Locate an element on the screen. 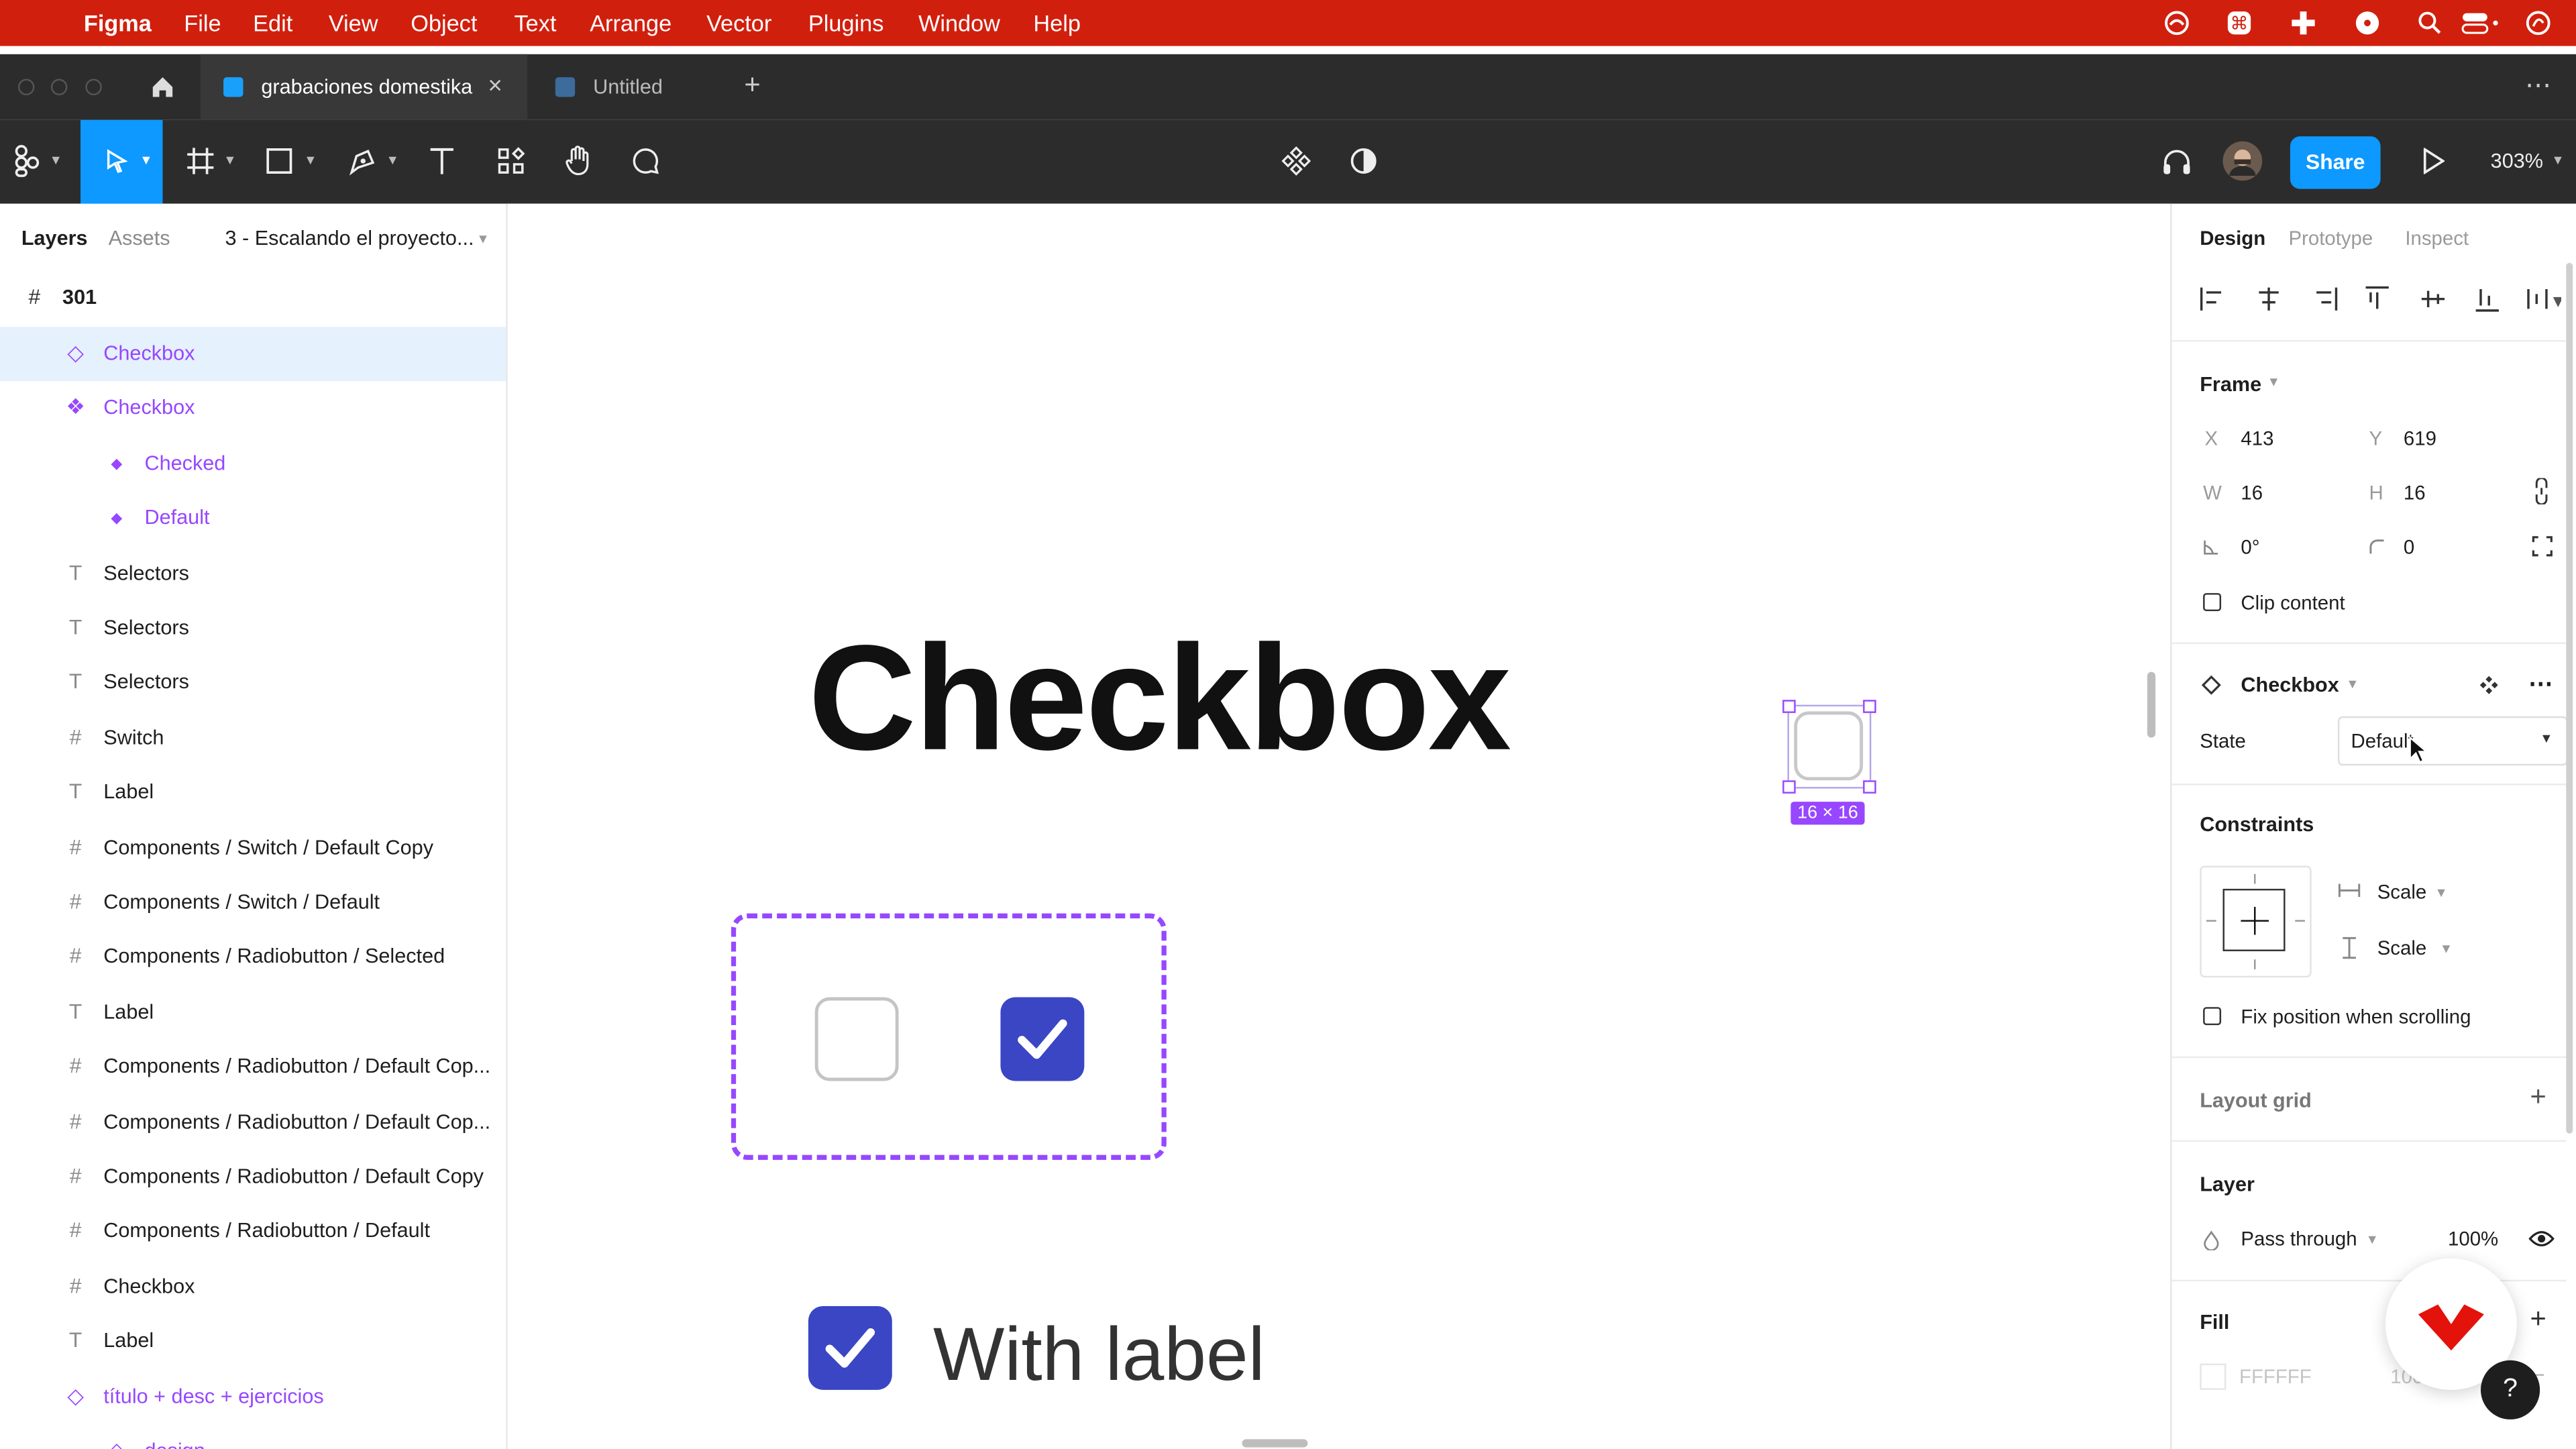 The image size is (2576, 1449). menu-vector: Vector is located at coordinates (738, 23).